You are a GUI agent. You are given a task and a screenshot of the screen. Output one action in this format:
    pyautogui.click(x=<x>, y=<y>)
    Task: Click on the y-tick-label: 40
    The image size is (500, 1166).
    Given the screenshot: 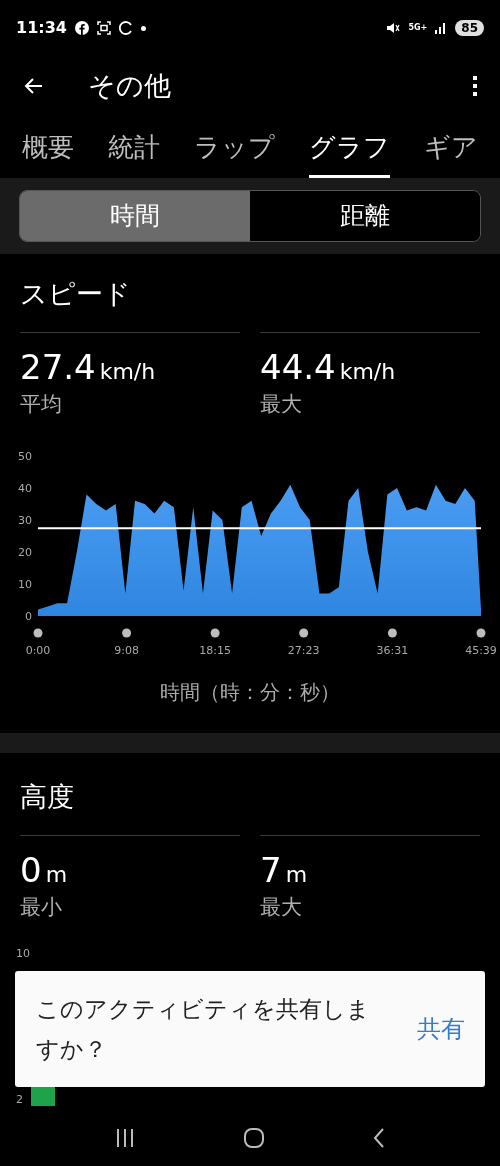 What is the action you would take?
    pyautogui.click(x=25, y=488)
    